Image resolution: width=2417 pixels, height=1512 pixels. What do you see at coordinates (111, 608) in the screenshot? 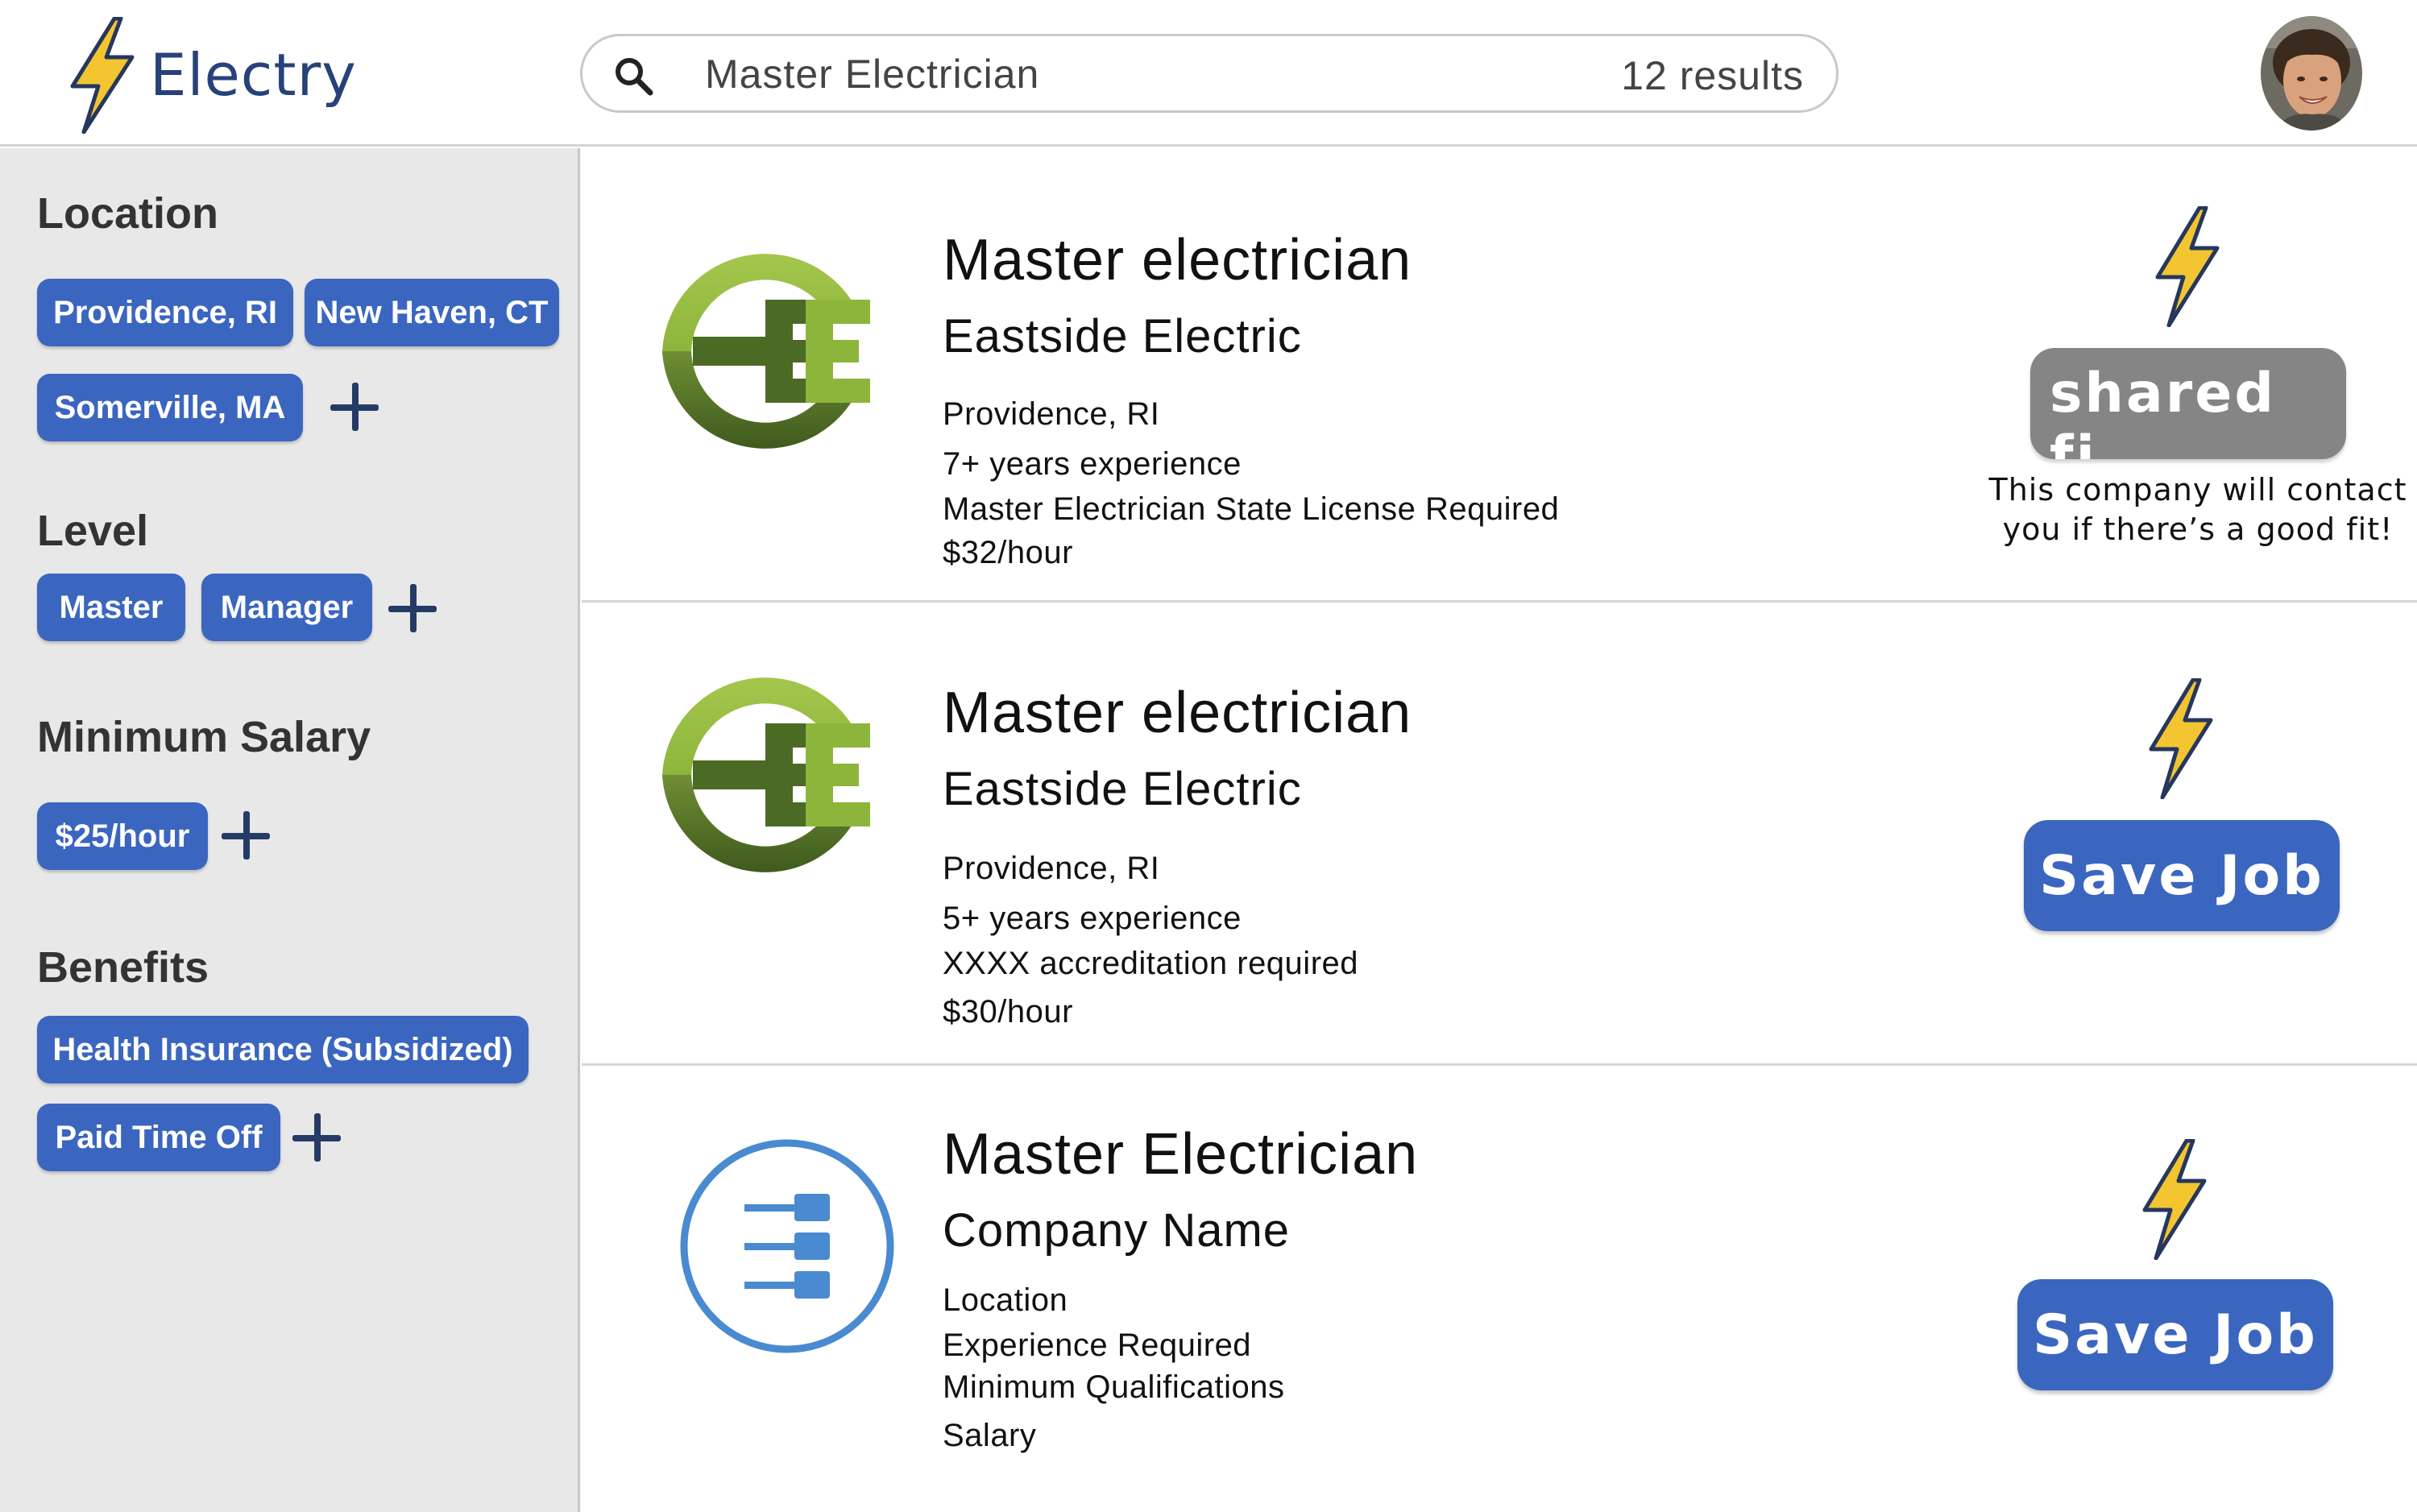
I see `level-chip-master: Master` at bounding box center [111, 608].